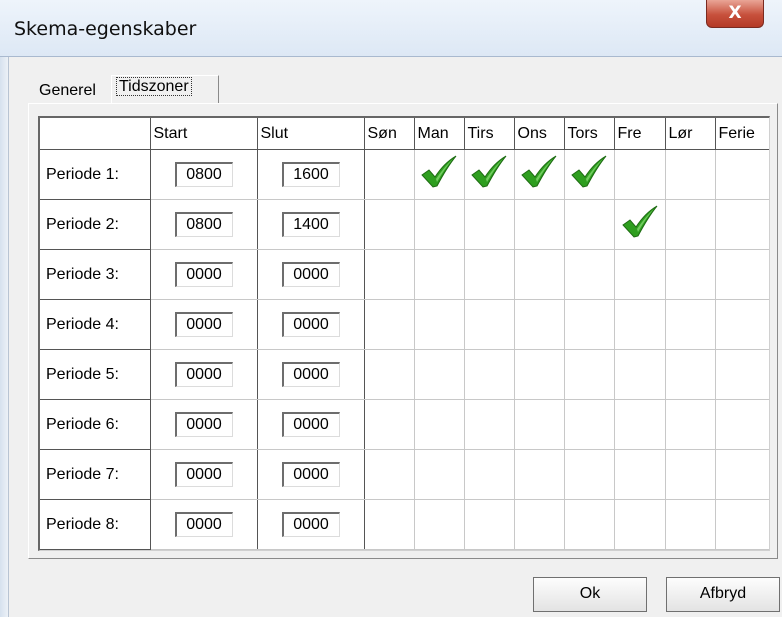 Image resolution: width=782 pixels, height=617 pixels. I want to click on table-row: Periode 5: 0000 0000, so click(404, 374).